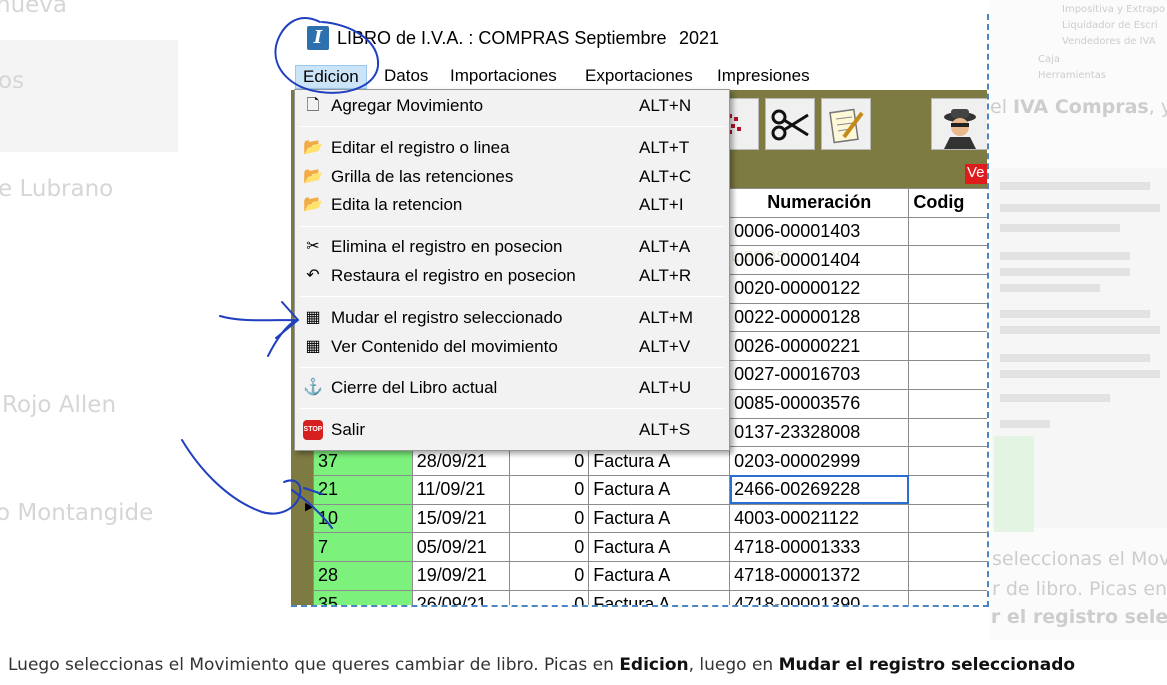  Describe the element at coordinates (318, 38) in the screenshot. I see `app-logo-icon: I` at that location.